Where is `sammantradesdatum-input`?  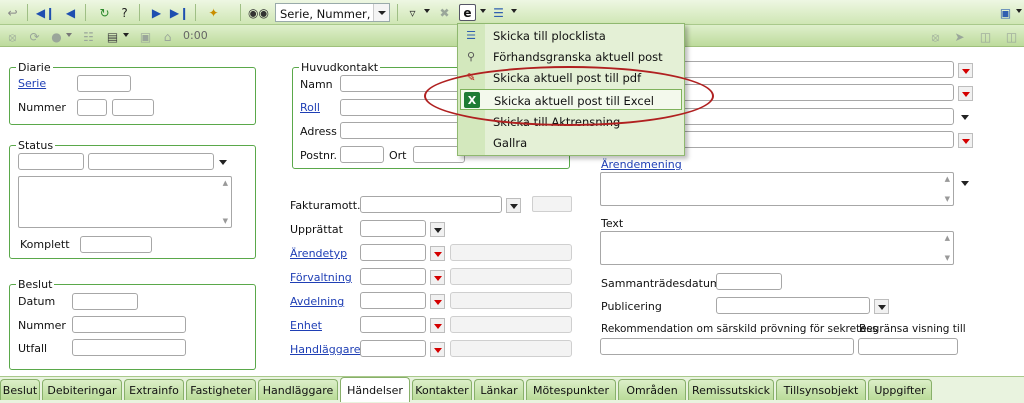 sammantradesdatum-input is located at coordinates (749, 281).